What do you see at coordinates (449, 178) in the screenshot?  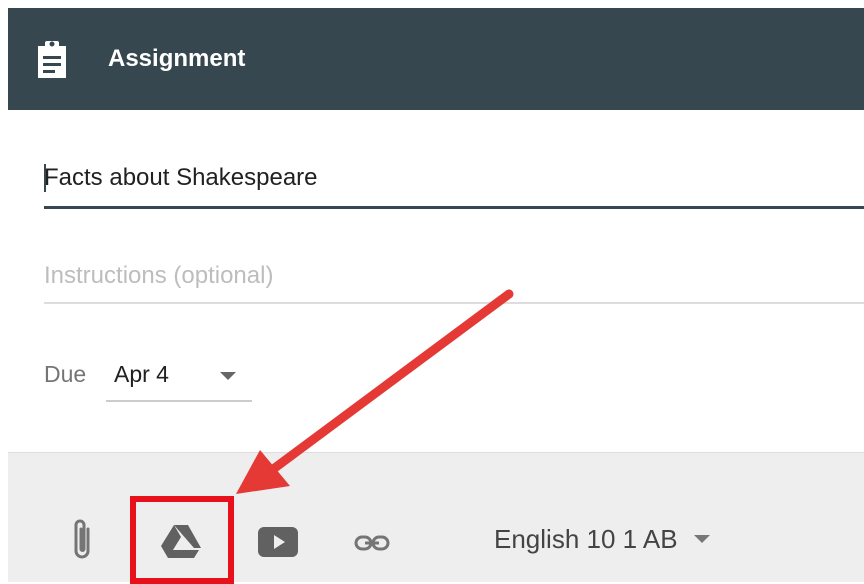 I see `assignment-title-input` at bounding box center [449, 178].